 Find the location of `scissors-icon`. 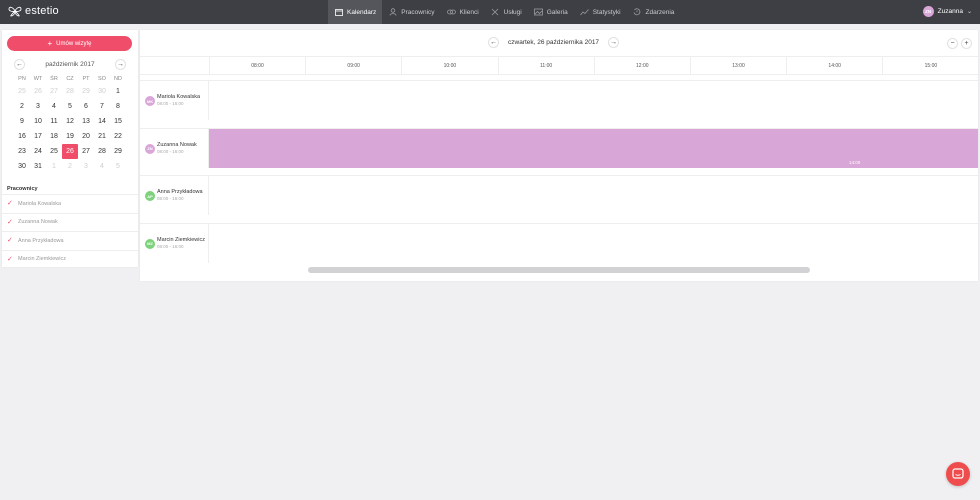

scissors-icon is located at coordinates (495, 12).